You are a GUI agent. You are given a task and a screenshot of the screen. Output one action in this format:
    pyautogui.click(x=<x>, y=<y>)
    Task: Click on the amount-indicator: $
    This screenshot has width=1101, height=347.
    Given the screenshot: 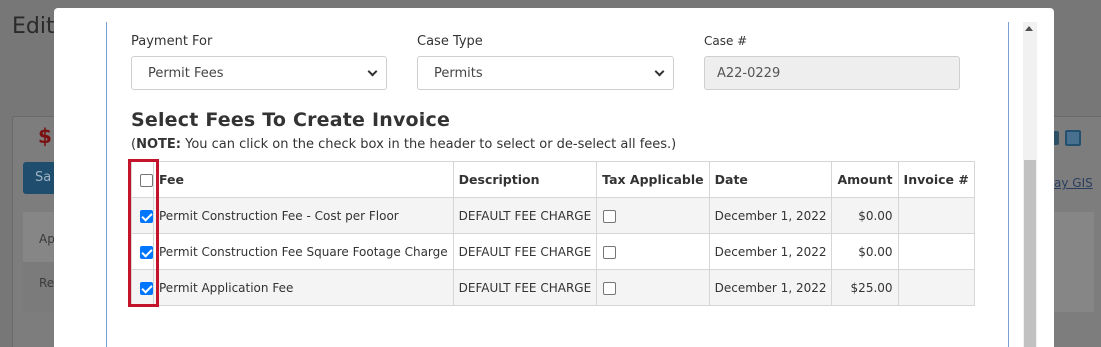 What is the action you would take?
    pyautogui.click(x=45, y=136)
    